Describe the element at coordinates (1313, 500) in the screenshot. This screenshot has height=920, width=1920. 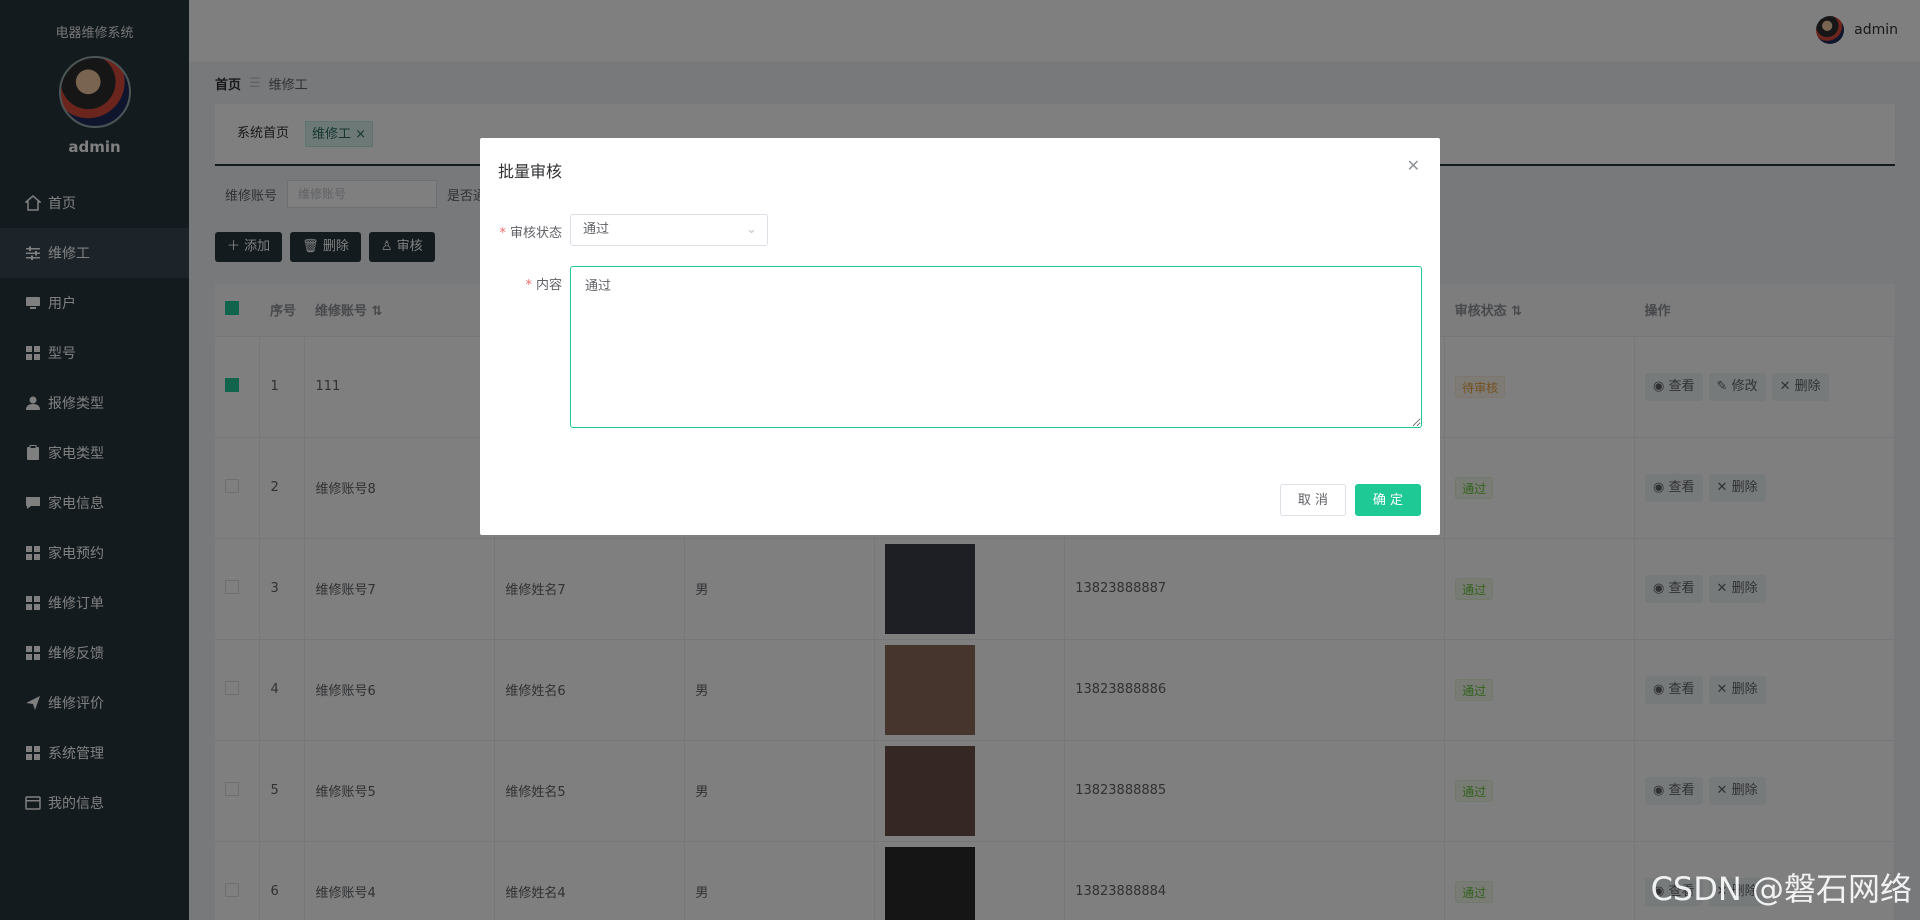
I see `cancel-button: 取 消` at that location.